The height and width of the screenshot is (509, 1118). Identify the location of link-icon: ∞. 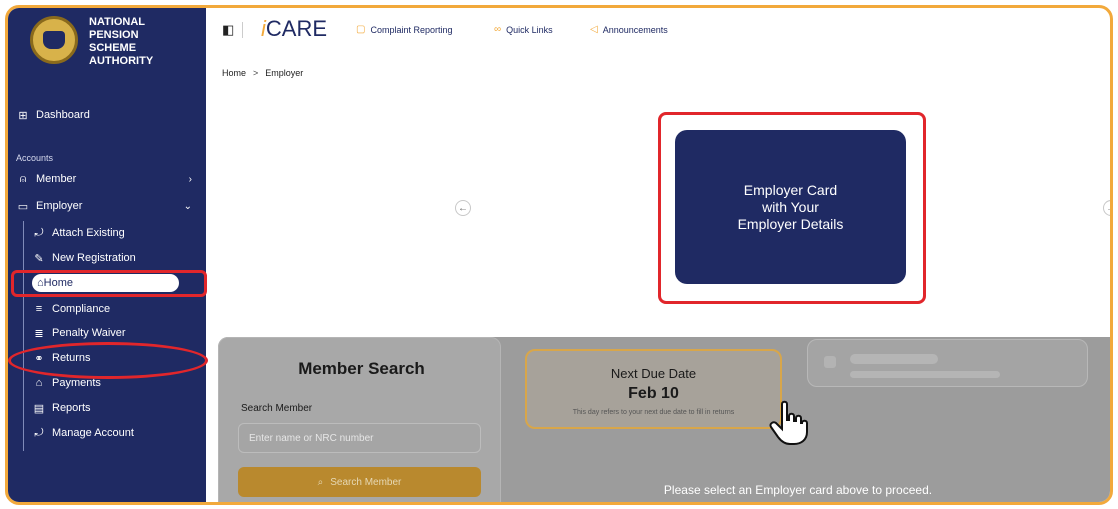
(498, 29).